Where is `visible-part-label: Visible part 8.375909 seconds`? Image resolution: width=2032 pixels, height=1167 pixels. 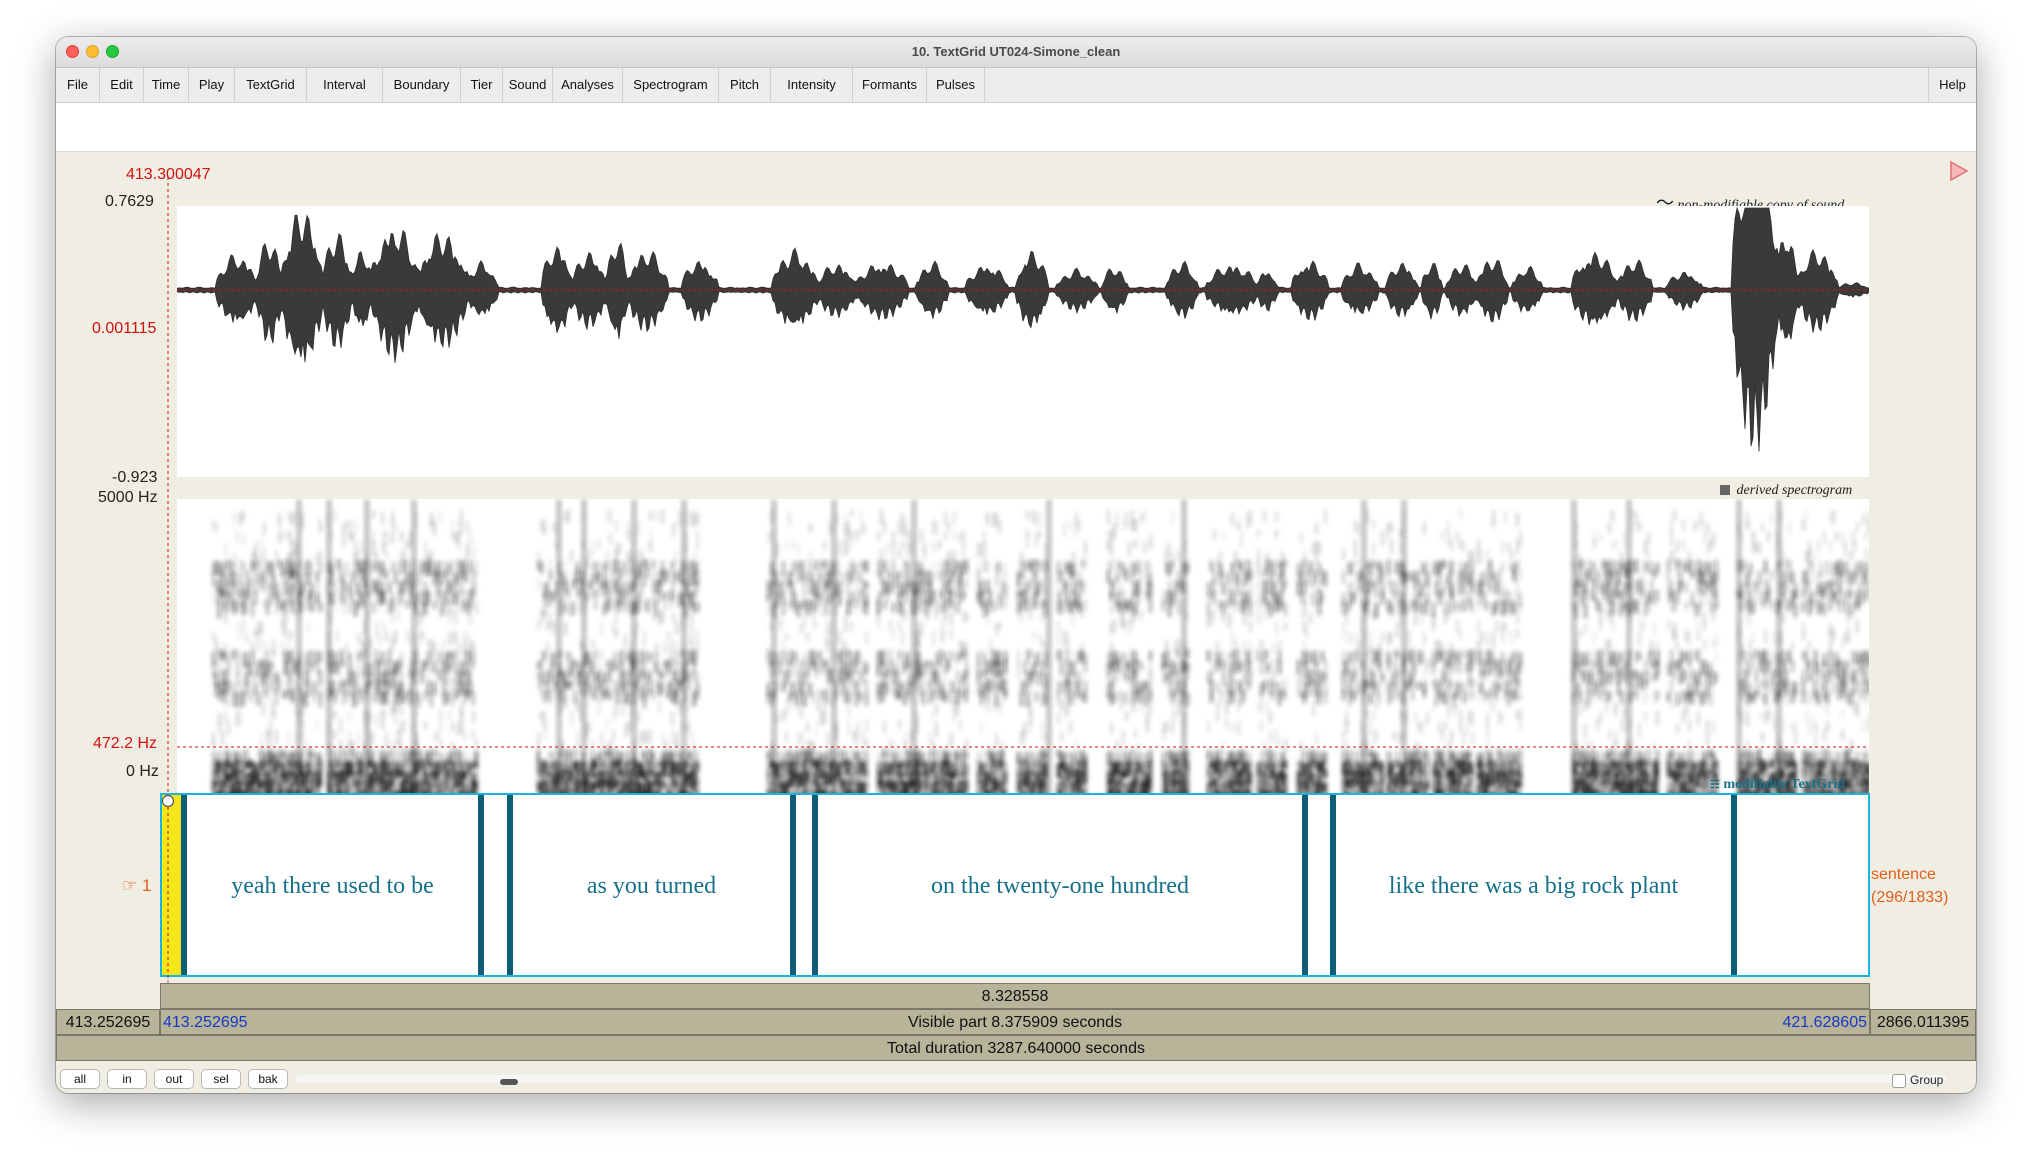 visible-part-label: Visible part 8.375909 seconds is located at coordinates (1015, 1022).